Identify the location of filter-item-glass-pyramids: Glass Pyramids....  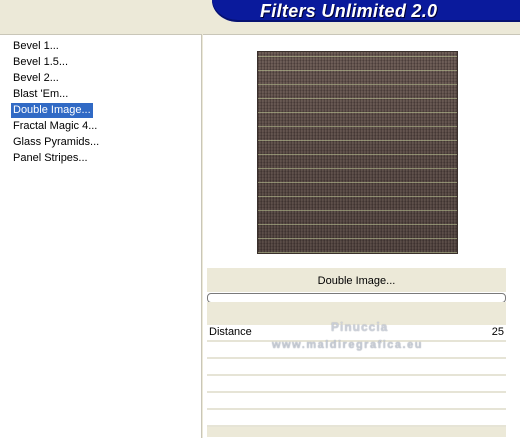
(56, 142).